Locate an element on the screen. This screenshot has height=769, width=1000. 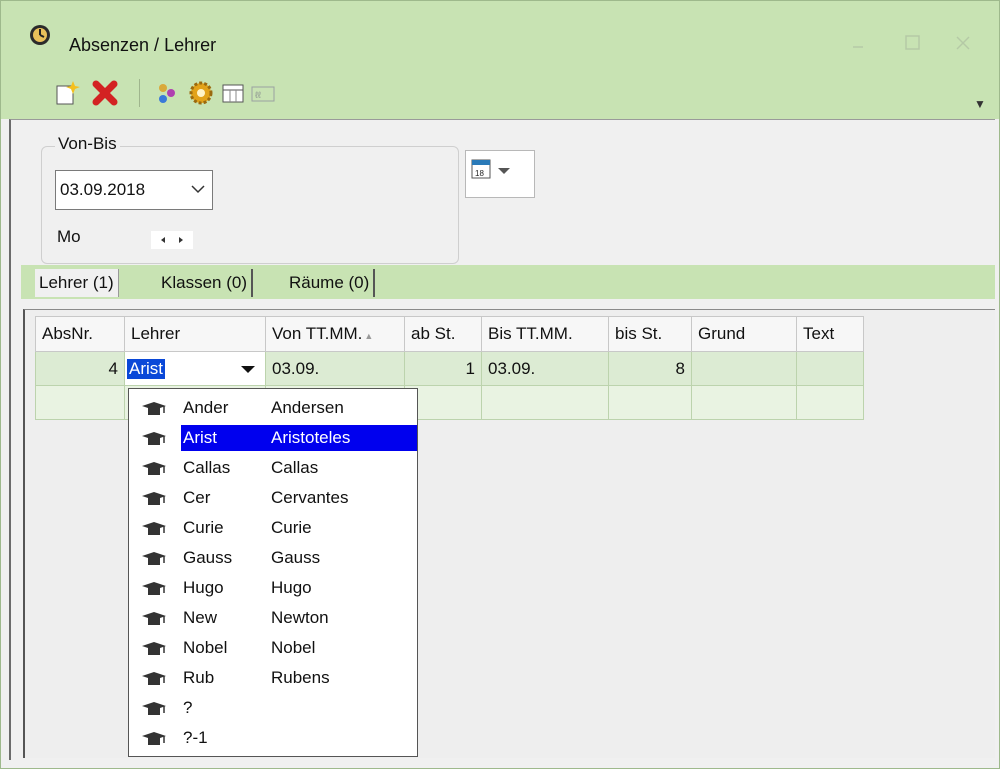
dropdown-item-short: New is located at coordinates (200, 617).